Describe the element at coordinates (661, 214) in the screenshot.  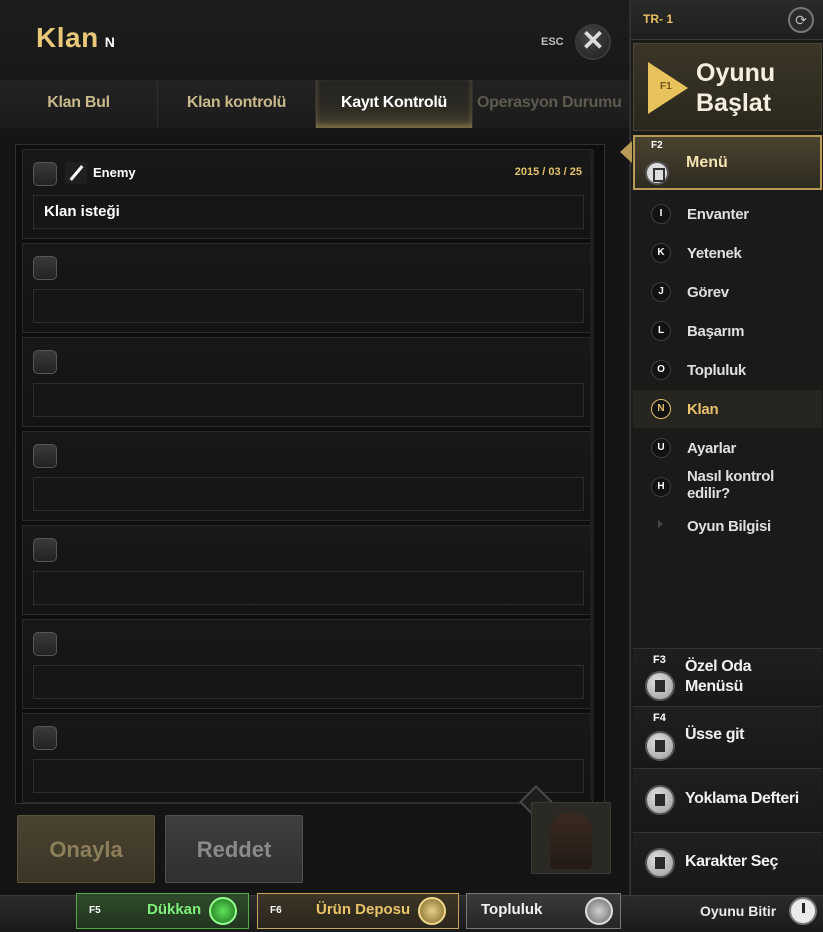
I see `hotkey-badge: I` at that location.